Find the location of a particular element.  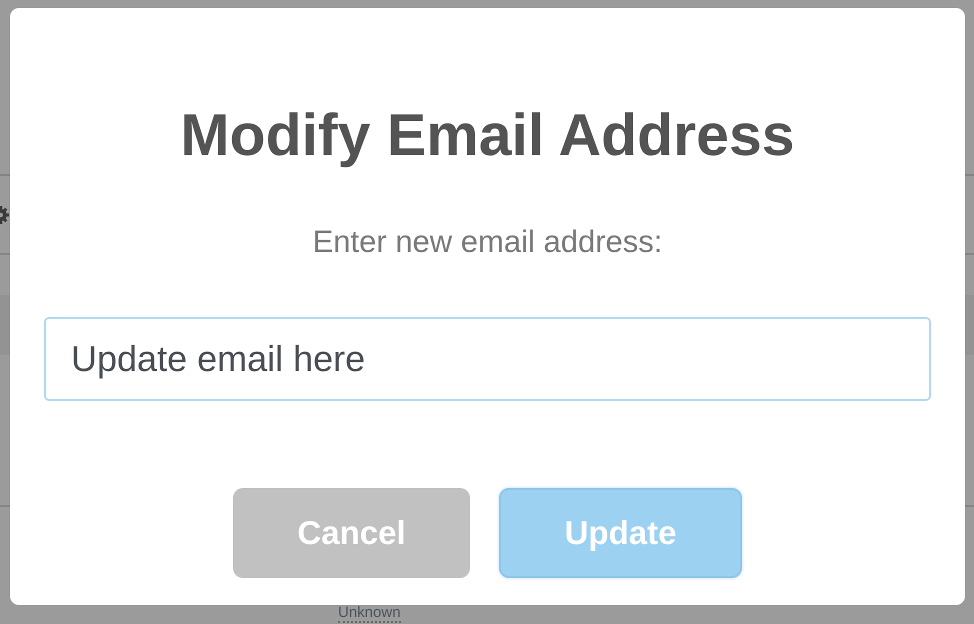

cancel-button: Cancel is located at coordinates (351, 533).